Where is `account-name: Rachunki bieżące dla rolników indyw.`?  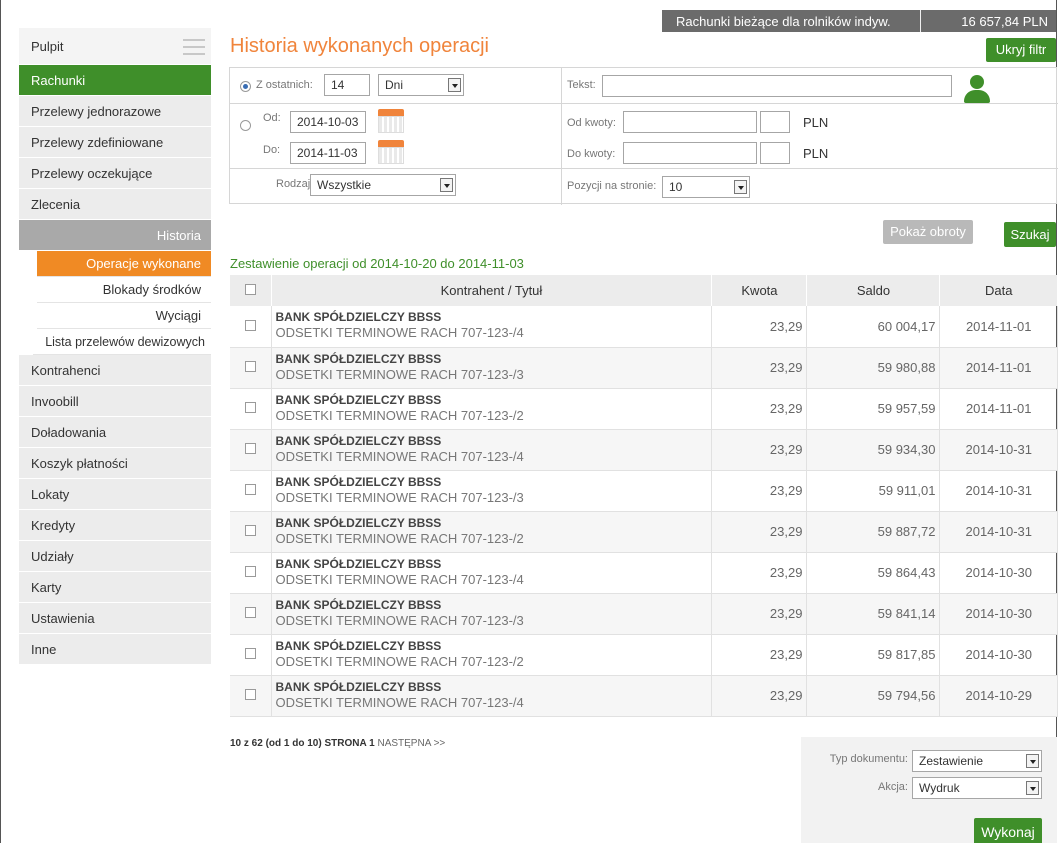 account-name: Rachunki bieżące dla rolników indyw. is located at coordinates (783, 21).